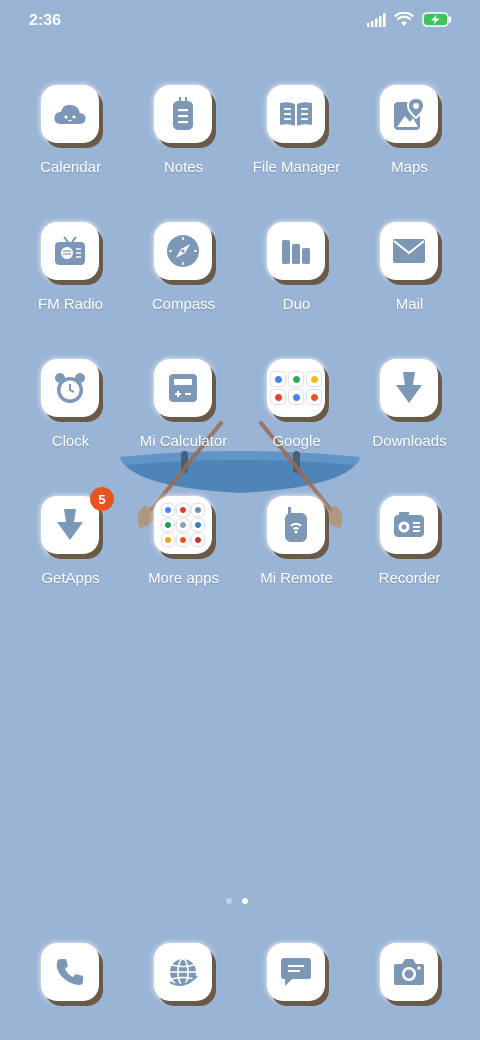 The width and height of the screenshot is (480, 1040). I want to click on mail-icon, so click(409, 251).